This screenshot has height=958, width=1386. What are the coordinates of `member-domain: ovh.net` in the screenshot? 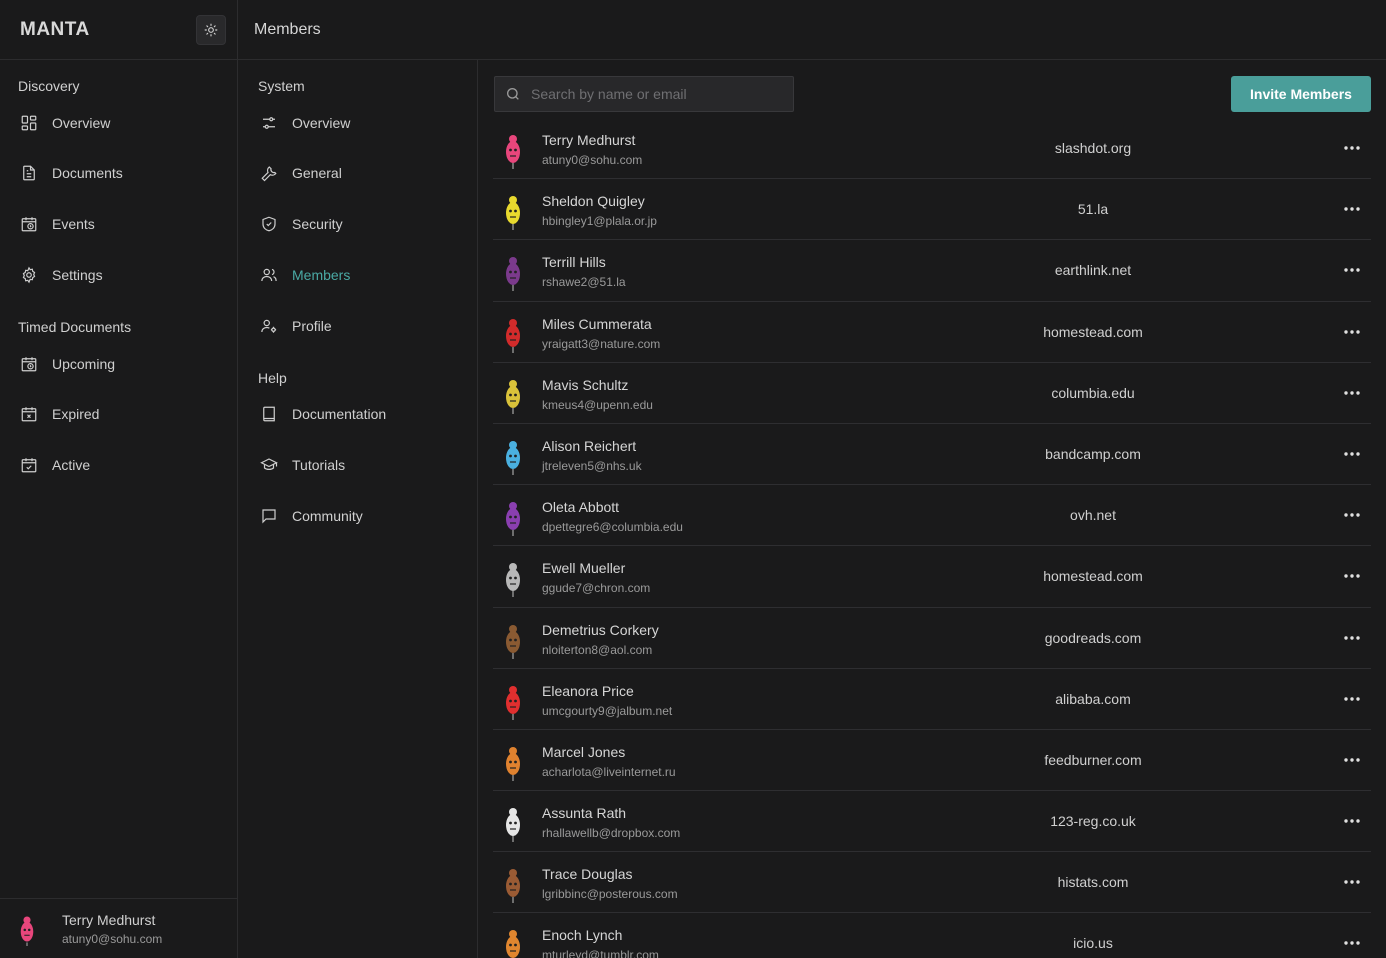 It's located at (1093, 515).